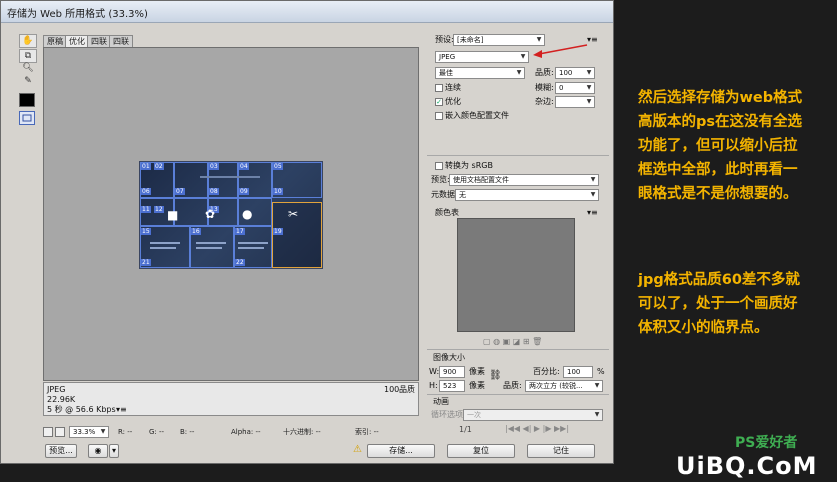 This screenshot has width=837, height=482. I want to click on status-index: 索引: --, so click(367, 432).